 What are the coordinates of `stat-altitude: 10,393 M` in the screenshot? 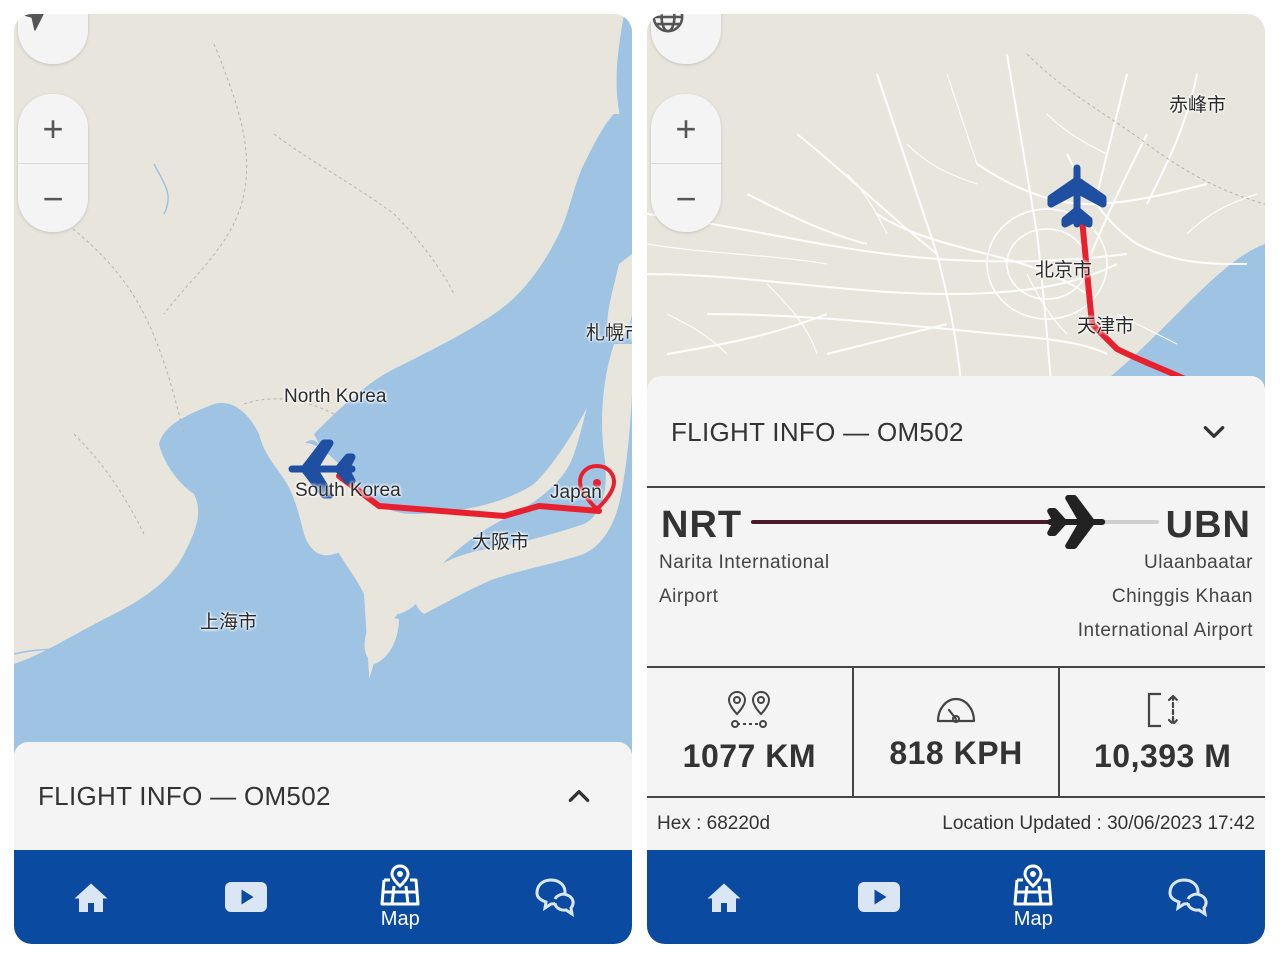 It's located at (1161, 732).